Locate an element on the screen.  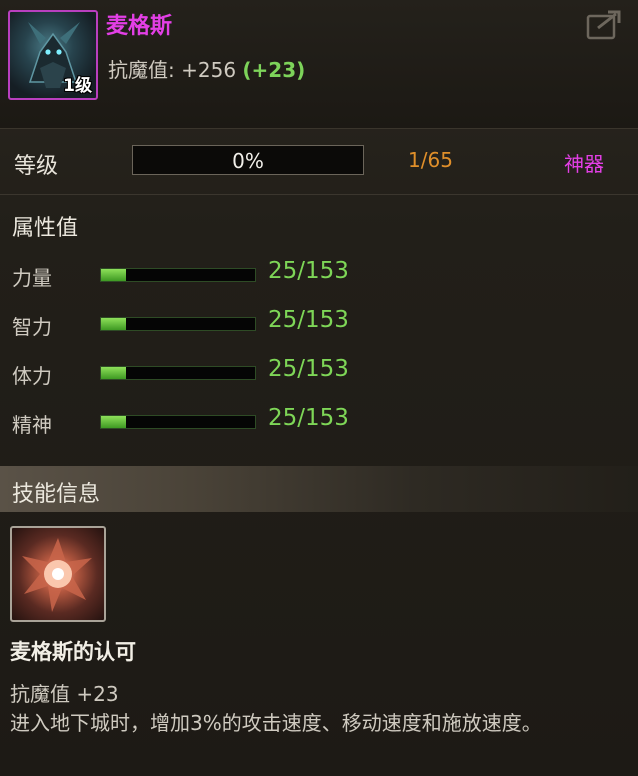
skill-stat: 抗魔值 +23 is located at coordinates (64, 694).